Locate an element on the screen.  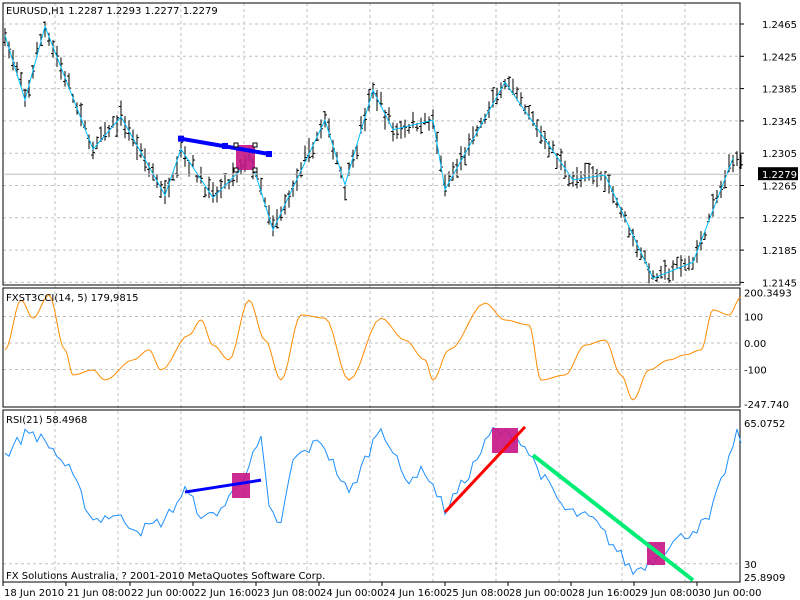
cci-tick-label: -247.740 is located at coordinates (766, 405).